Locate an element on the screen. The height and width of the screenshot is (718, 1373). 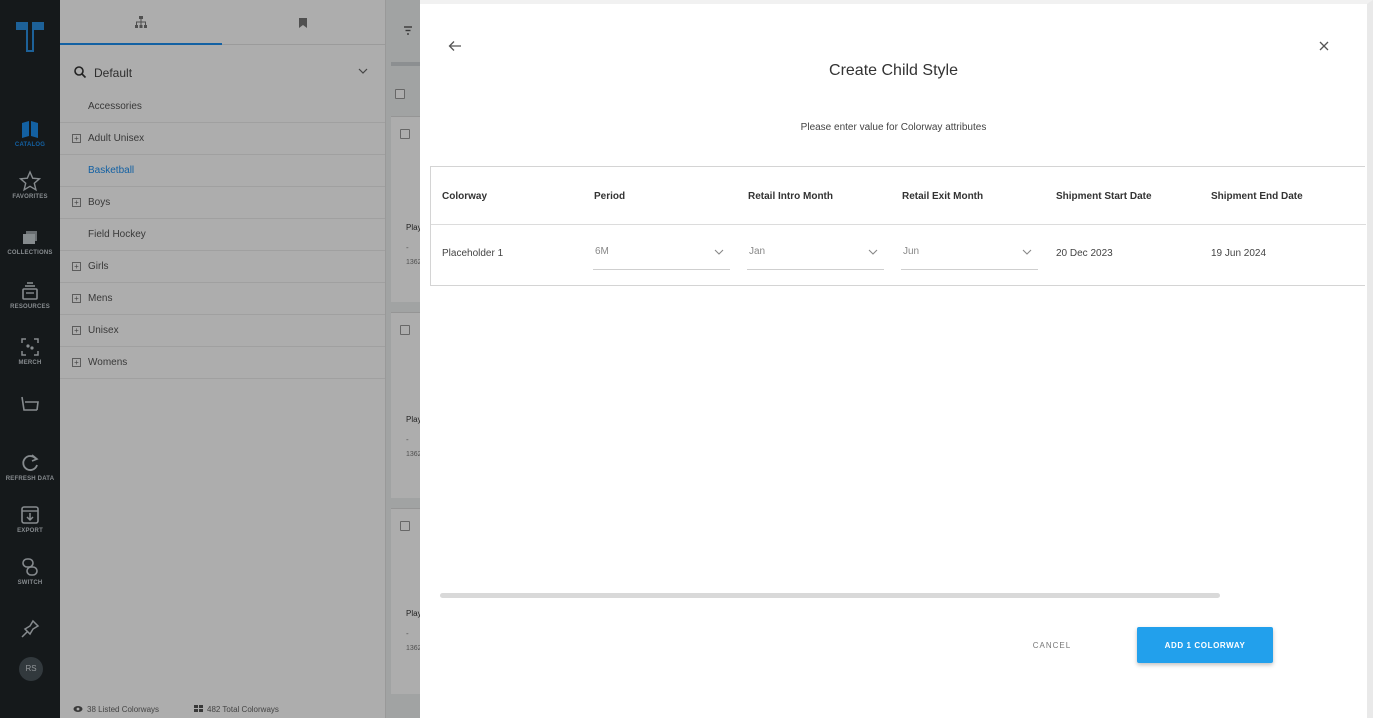
retail-intro-month-value: Jan is located at coordinates (757, 251).